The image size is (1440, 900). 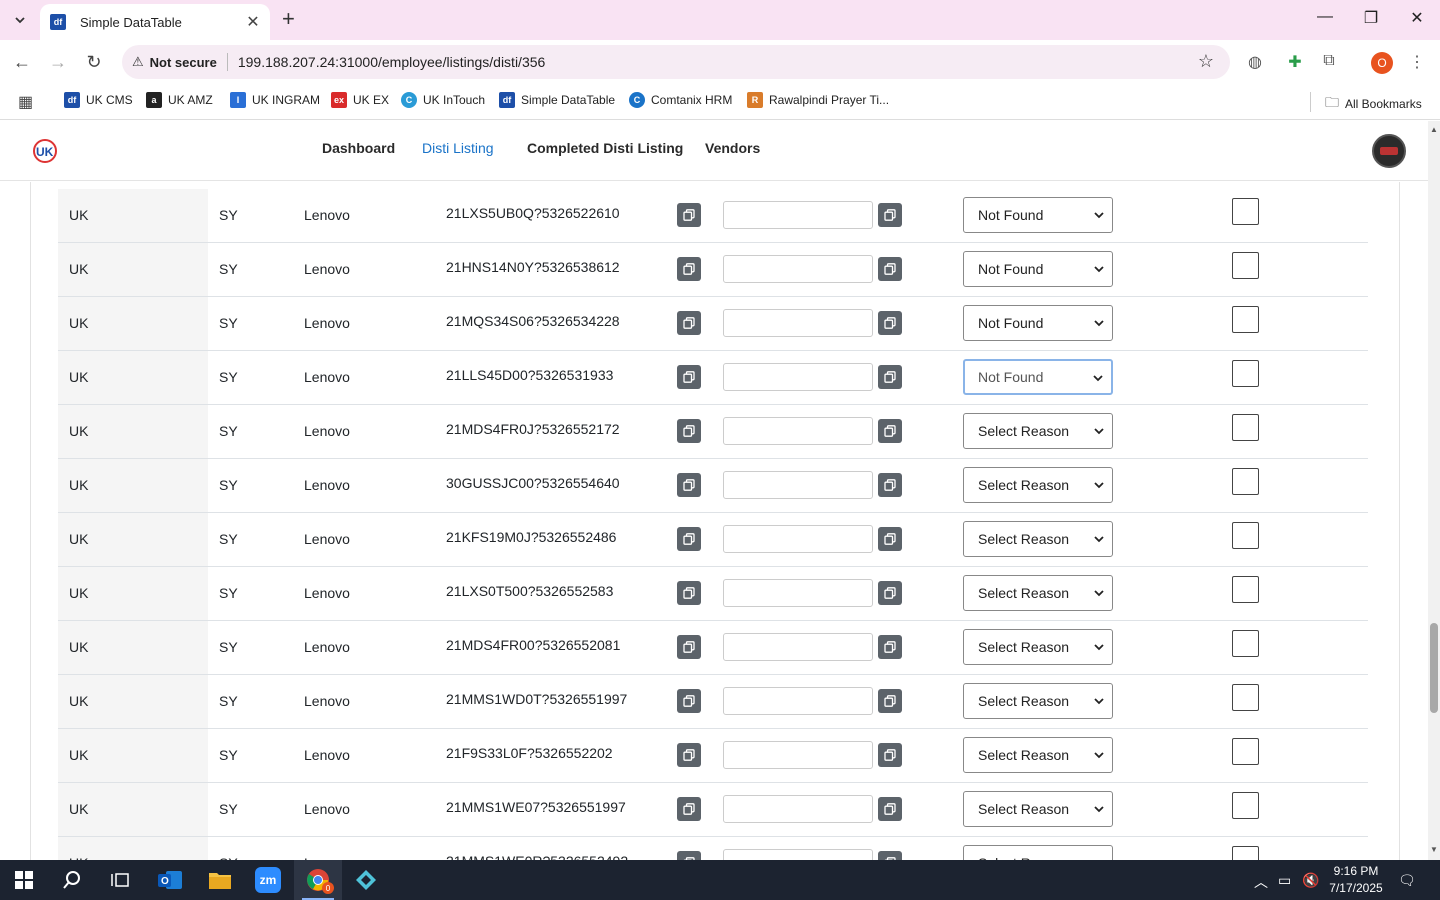 I want to click on bookmark-uk-intouch: C UK InTouch, so click(x=443, y=100).